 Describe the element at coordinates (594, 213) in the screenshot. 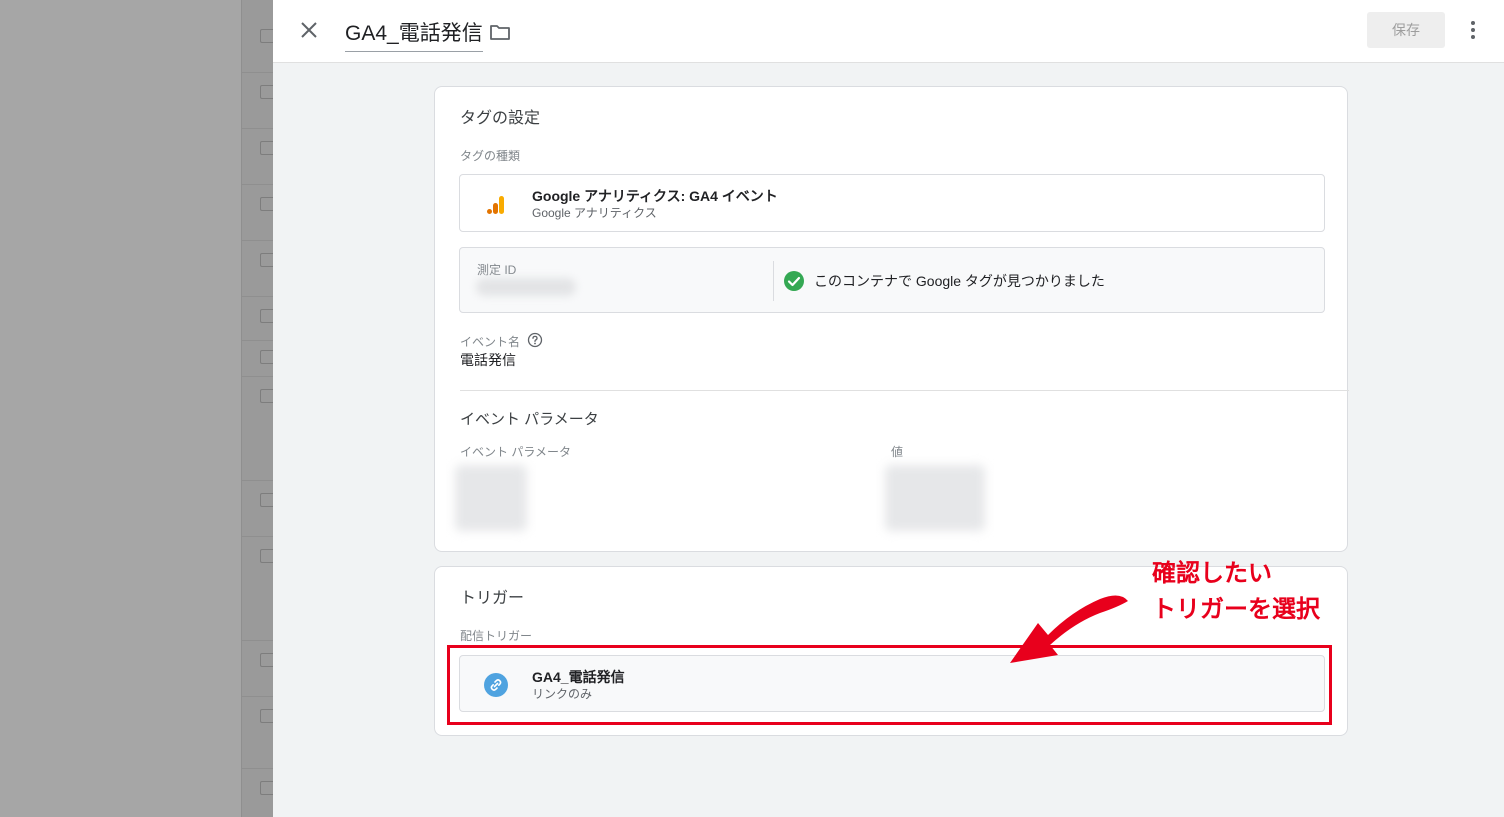

I see `tag-type-subtitle: Google アナリティクス` at that location.